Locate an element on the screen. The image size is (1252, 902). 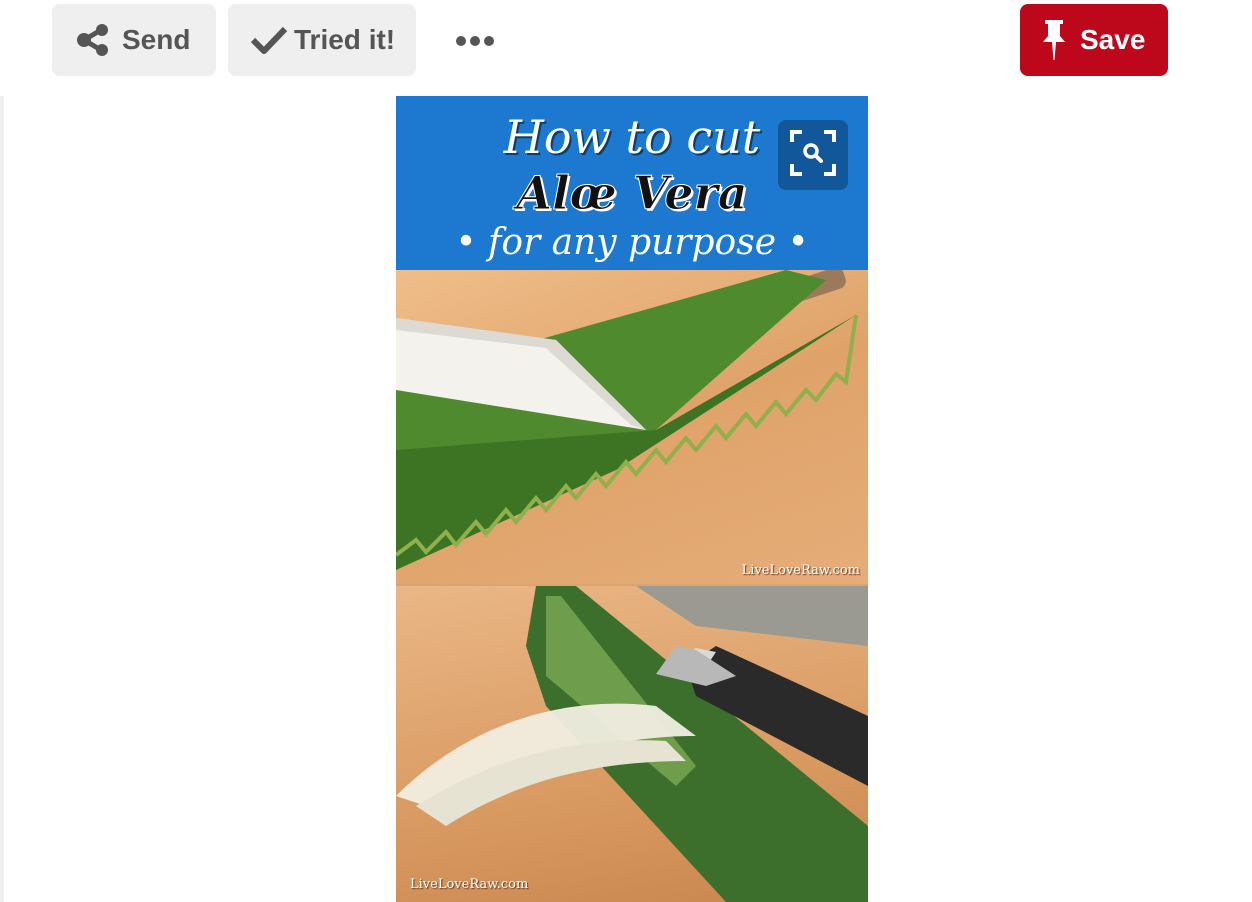
pushpin-icon is located at coordinates (1054, 40).